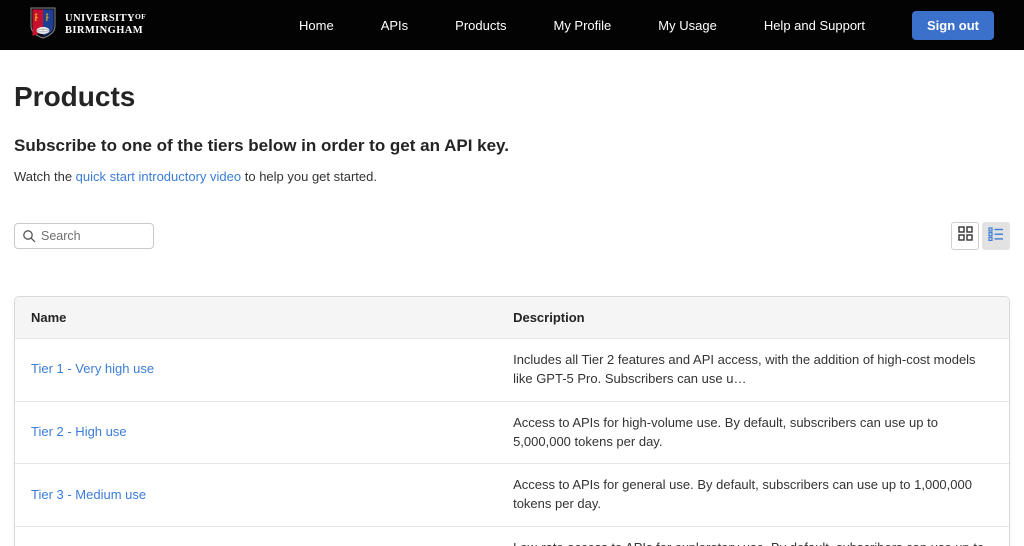 The width and height of the screenshot is (1024, 546). Describe the element at coordinates (92, 368) in the screenshot. I see `product-link-tier1: Tier 1 - Very high use` at that location.